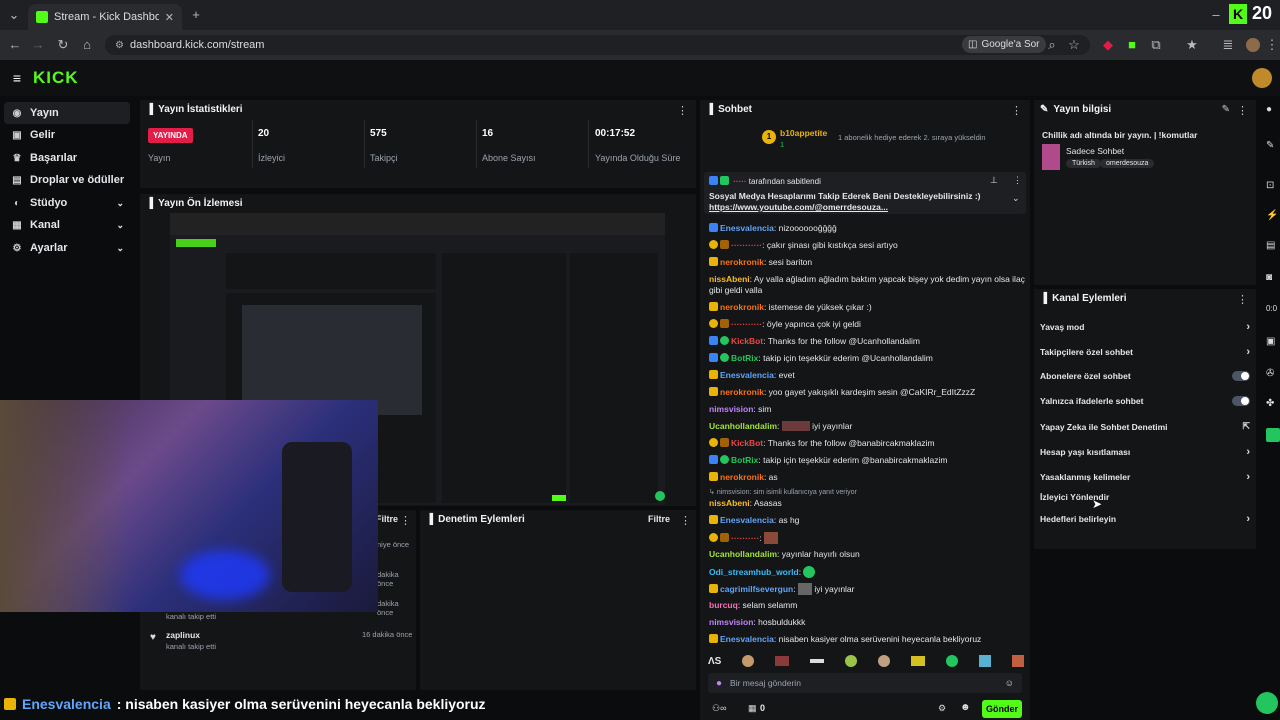 The height and width of the screenshot is (720, 1280). Describe the element at coordinates (67, 180) in the screenshot. I see `sidebar-item-droplar: ▤ Droplar ve ödüller` at that location.